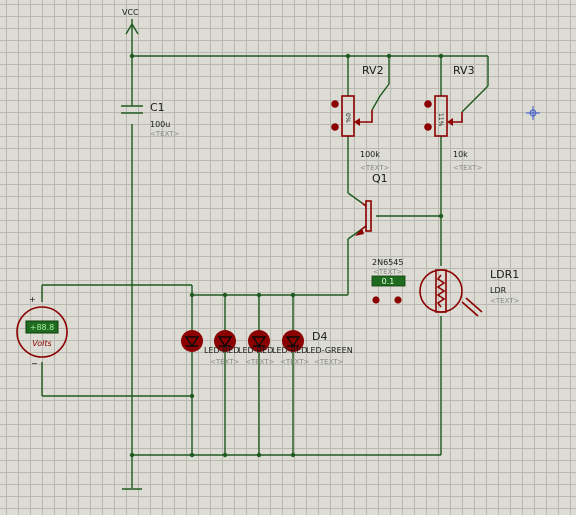 Image resolution: width=576 pixels, height=515 pixels. I want to click on c1-text: <TEXT>, so click(165, 134).